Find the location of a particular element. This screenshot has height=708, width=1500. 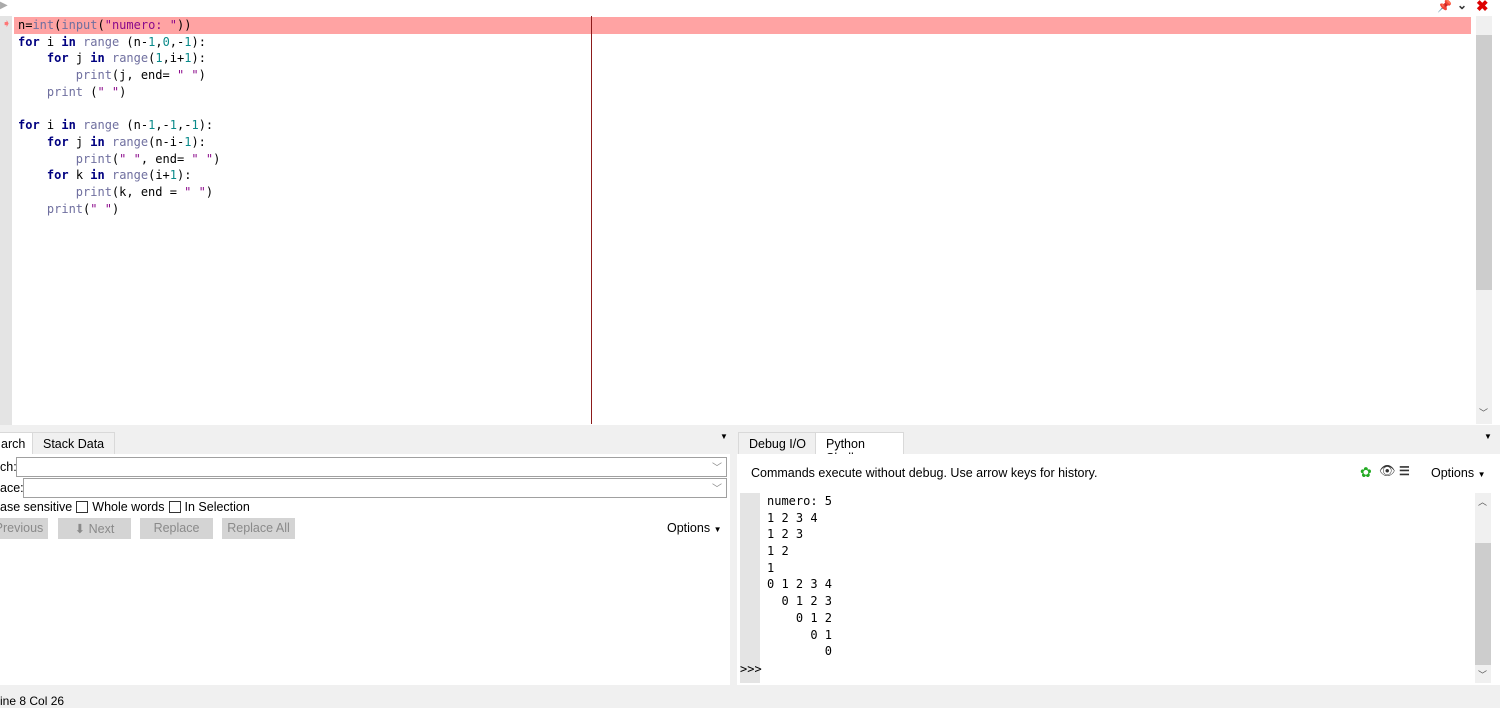

code-line: for k in range(i+1): is located at coordinates (119, 175).